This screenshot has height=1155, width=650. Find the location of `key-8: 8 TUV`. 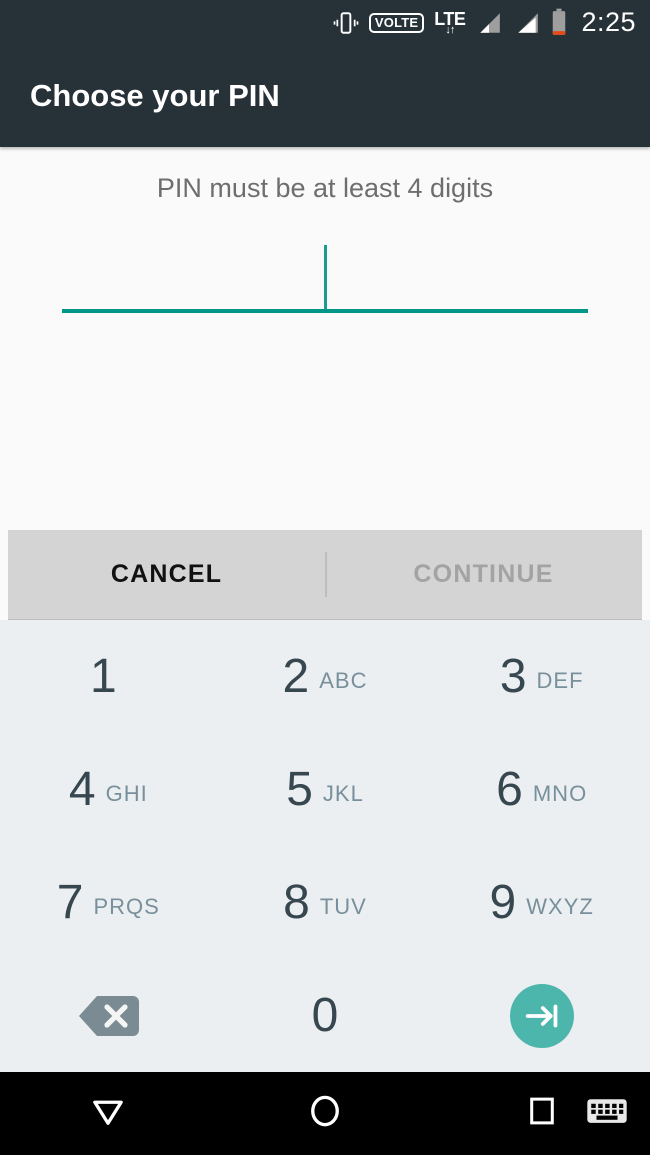

key-8: 8 TUV is located at coordinates (325, 902).